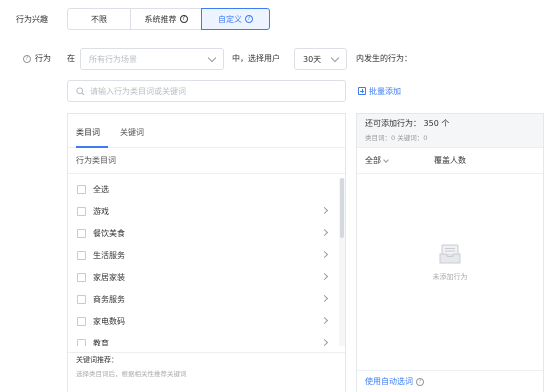  What do you see at coordinates (99, 19) in the screenshot?
I see `interest-option-unlimited: 不限` at bounding box center [99, 19].